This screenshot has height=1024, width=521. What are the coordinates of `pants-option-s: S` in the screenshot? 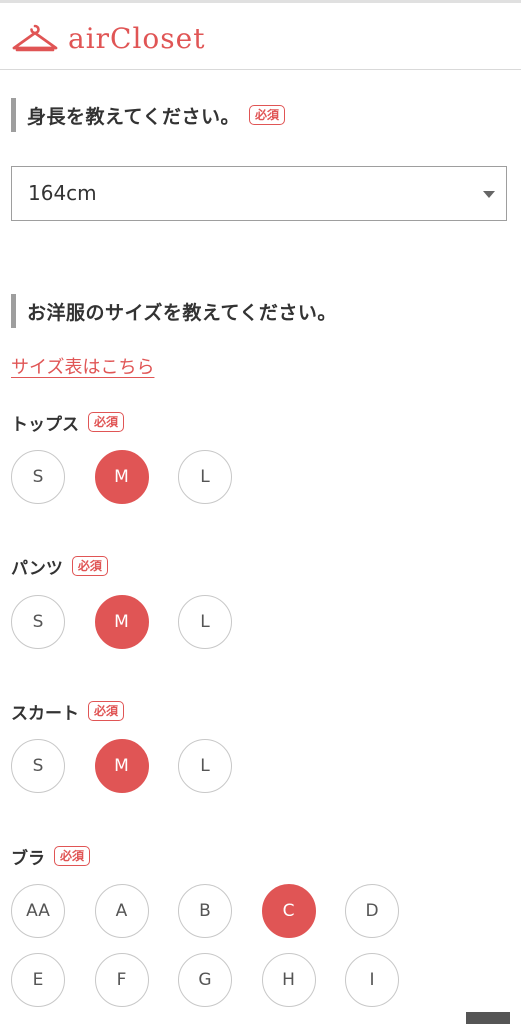 It's located at (38, 622).